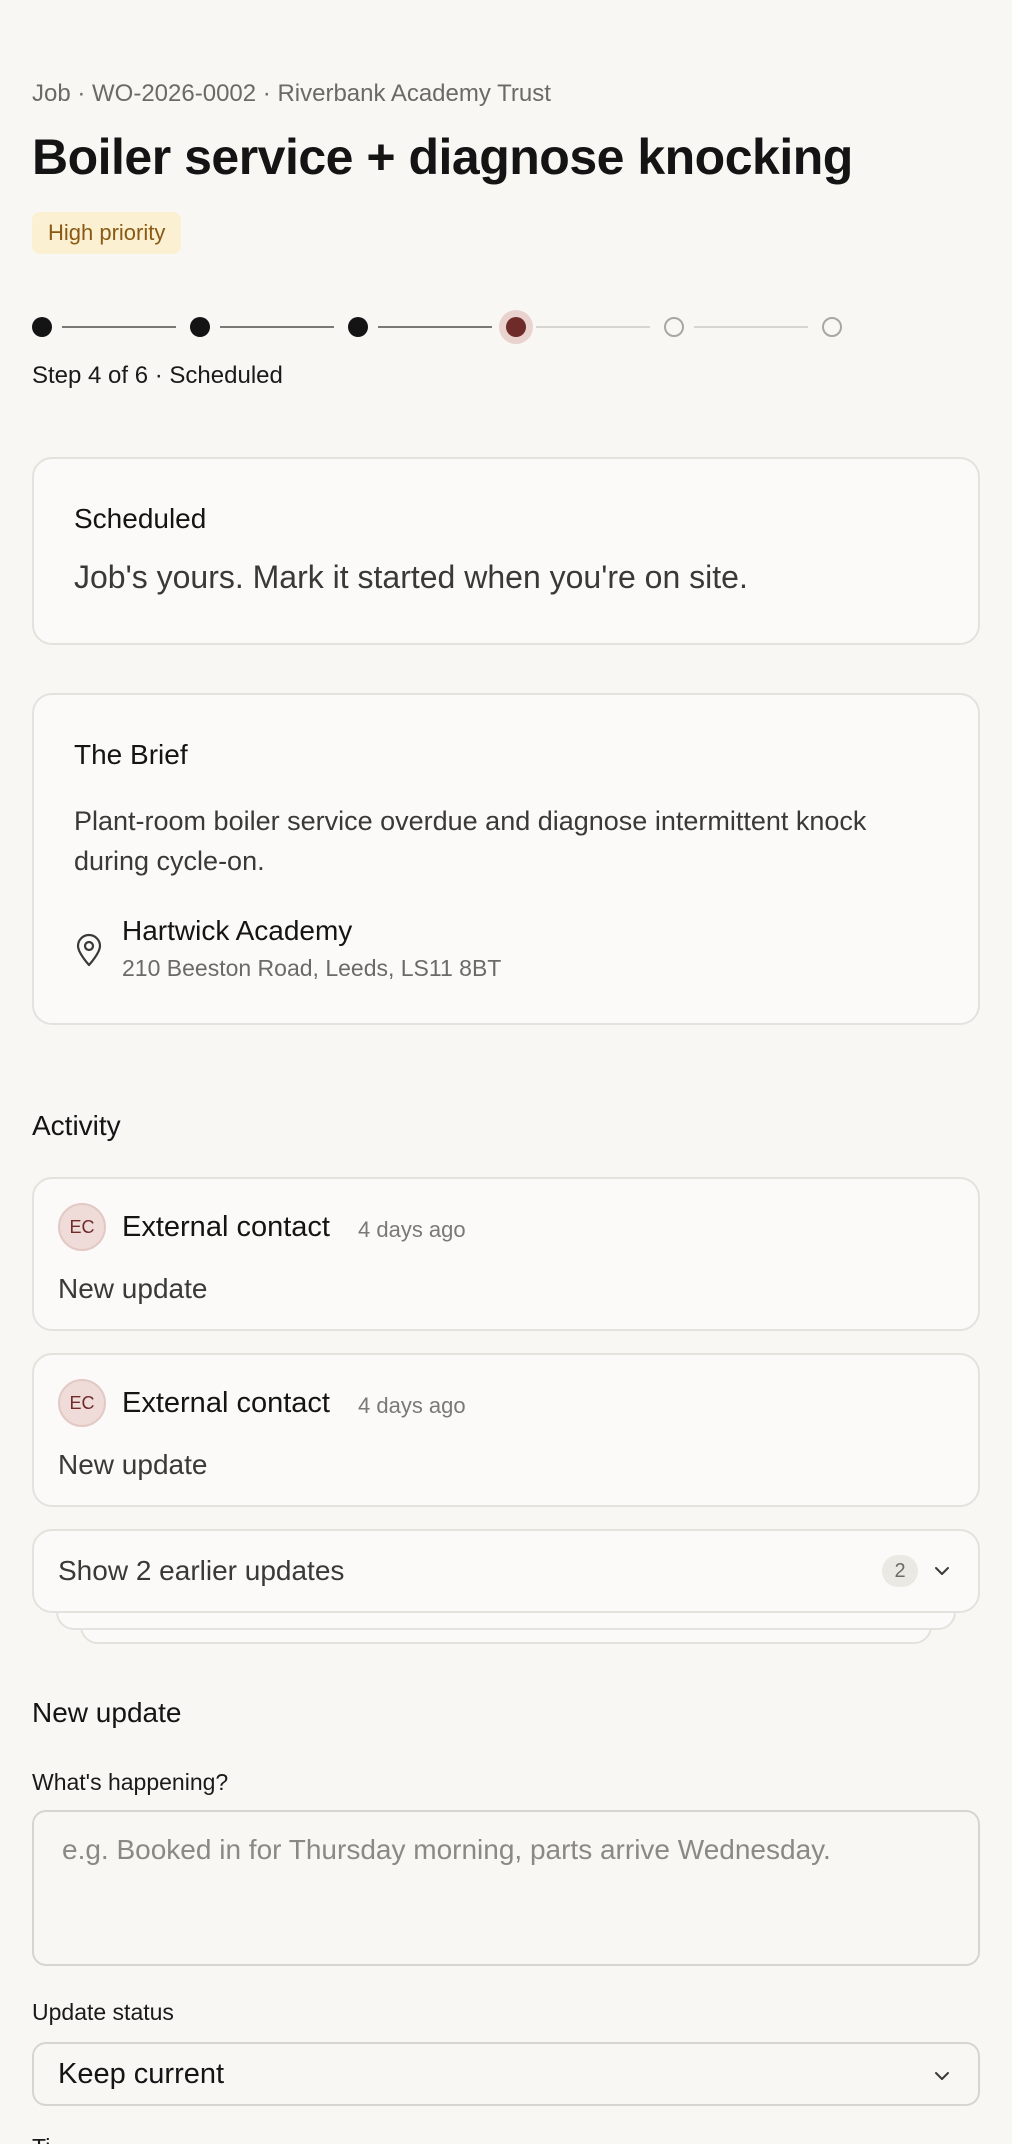 This screenshot has width=1012, height=2144. What do you see at coordinates (76, 1125) in the screenshot?
I see `activity-heading: Activity` at bounding box center [76, 1125].